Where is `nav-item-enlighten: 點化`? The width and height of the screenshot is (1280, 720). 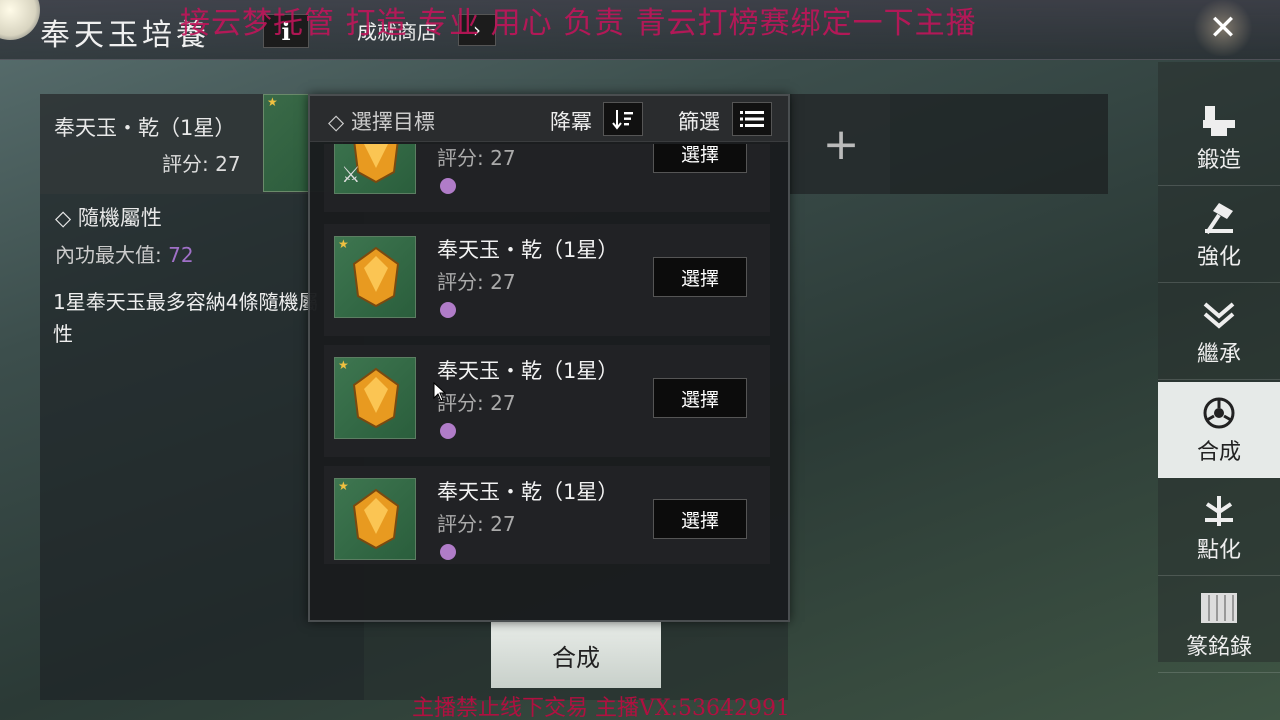
nav-item-enlighten: 點化 is located at coordinates (1219, 528).